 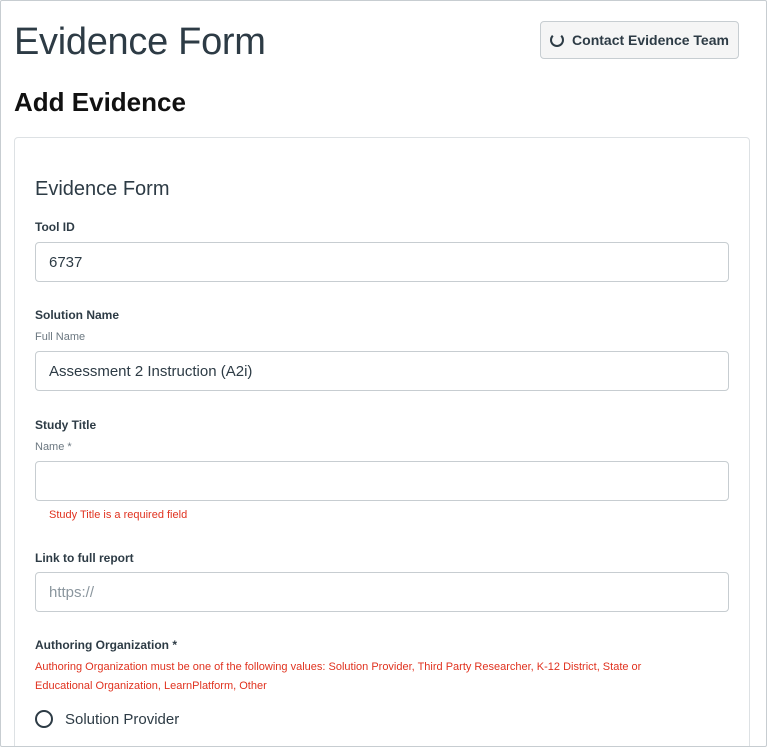 I want to click on study-title-sublabel: Name *, so click(x=53, y=447).